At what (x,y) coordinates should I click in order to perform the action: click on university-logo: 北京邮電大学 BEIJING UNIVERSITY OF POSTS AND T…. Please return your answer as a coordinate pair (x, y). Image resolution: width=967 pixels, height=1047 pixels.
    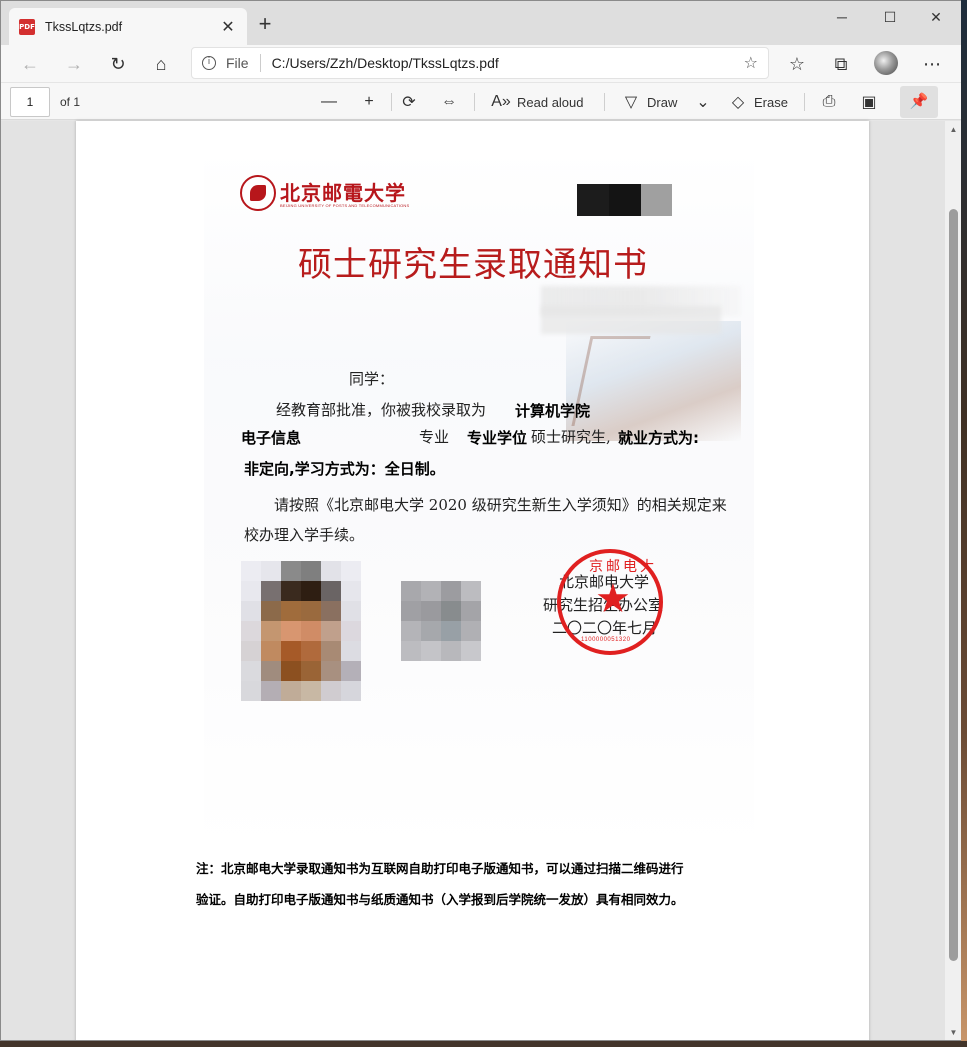
    Looking at the image, I should click on (324, 194).